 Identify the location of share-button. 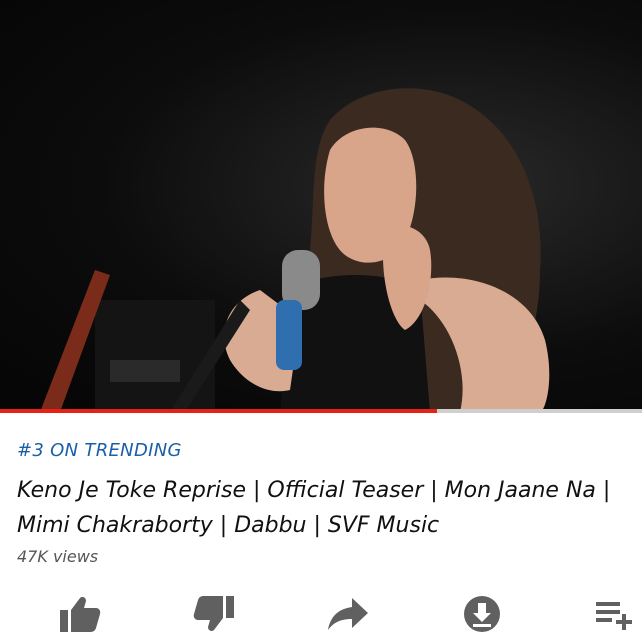
(348, 614).